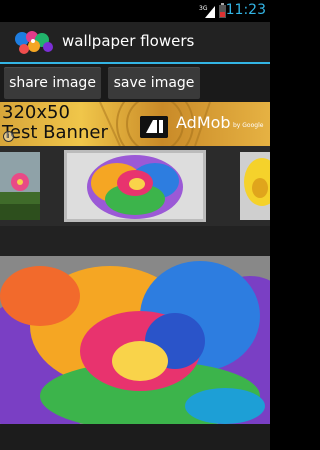  I want to click on pink-flower-thumb, so click(20, 186).